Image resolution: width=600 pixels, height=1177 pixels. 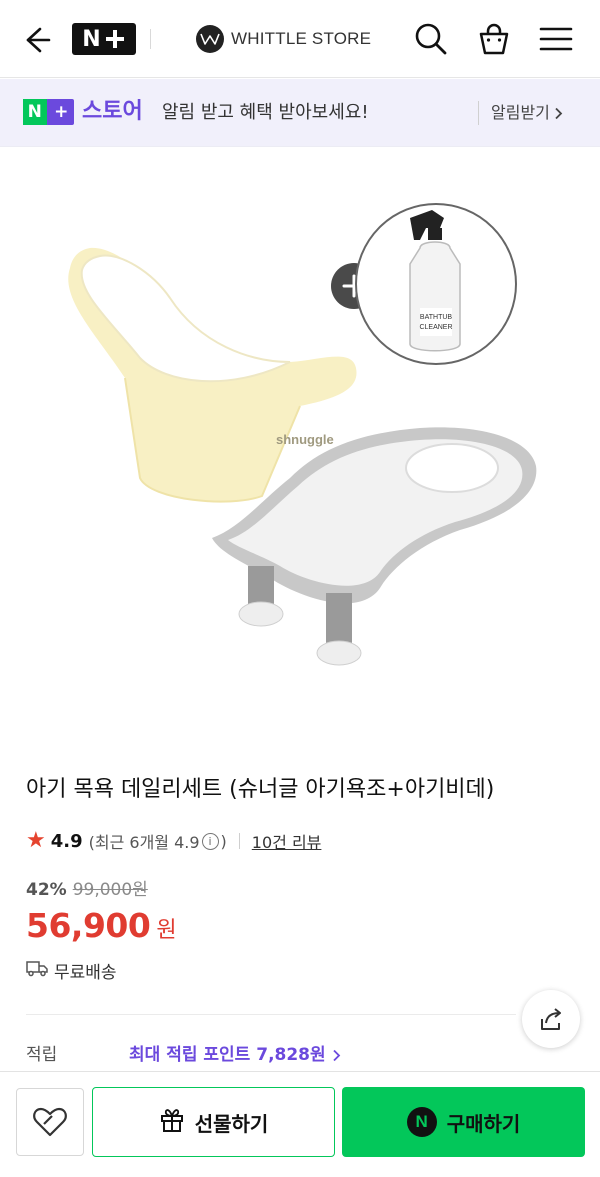 I want to click on star-icon: ★, so click(x=36, y=840).